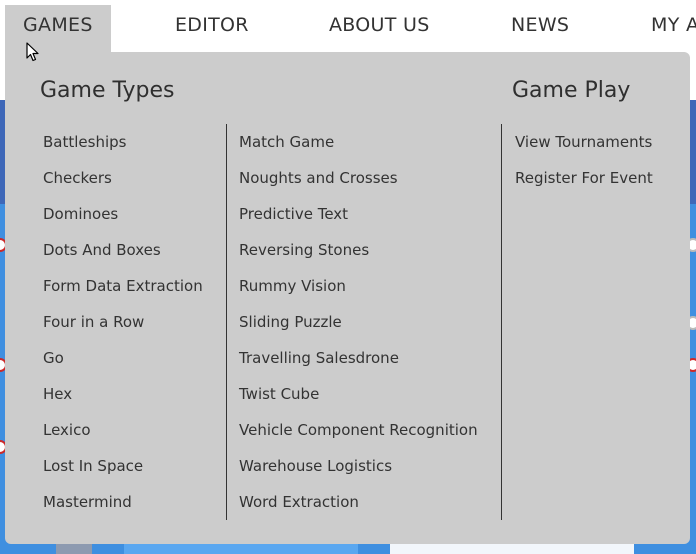 This screenshot has height=554, width=696. What do you see at coordinates (358, 214) in the screenshot?
I see `menu-item-predictive-text: Predictive Text` at bounding box center [358, 214].